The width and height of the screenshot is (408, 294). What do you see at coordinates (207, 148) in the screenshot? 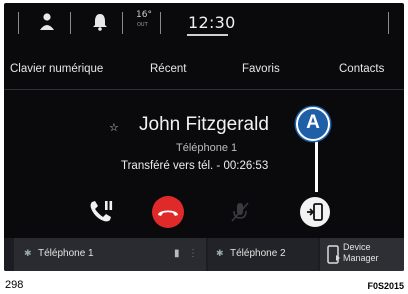
I see `phone-label: Téléphone 1` at bounding box center [207, 148].